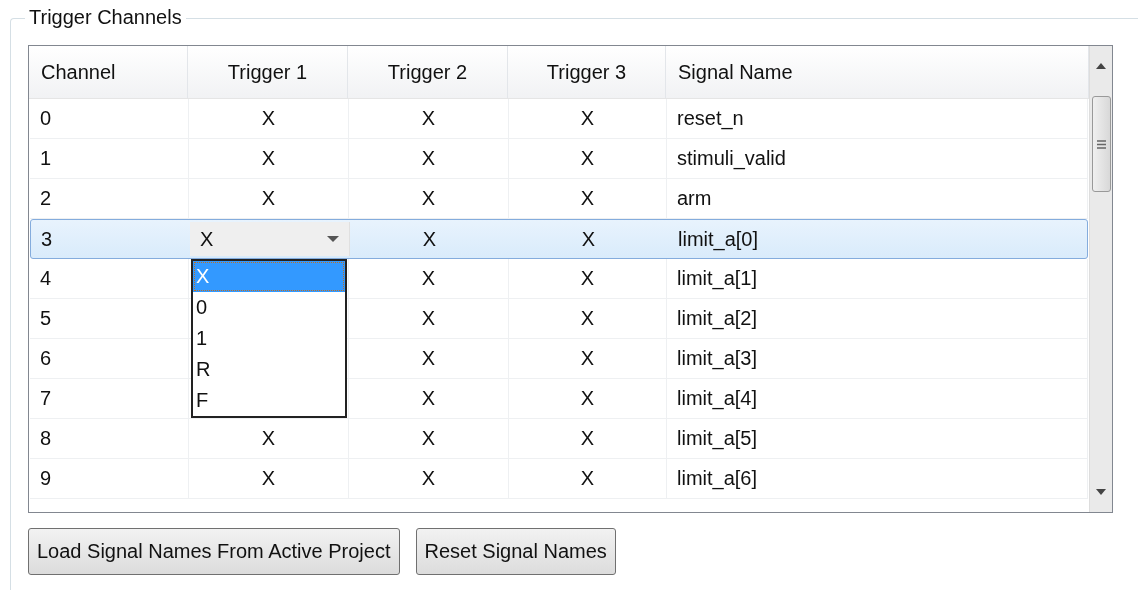 The image size is (1138, 590). What do you see at coordinates (1101, 492) in the screenshot?
I see `scroll-down-icon` at bounding box center [1101, 492].